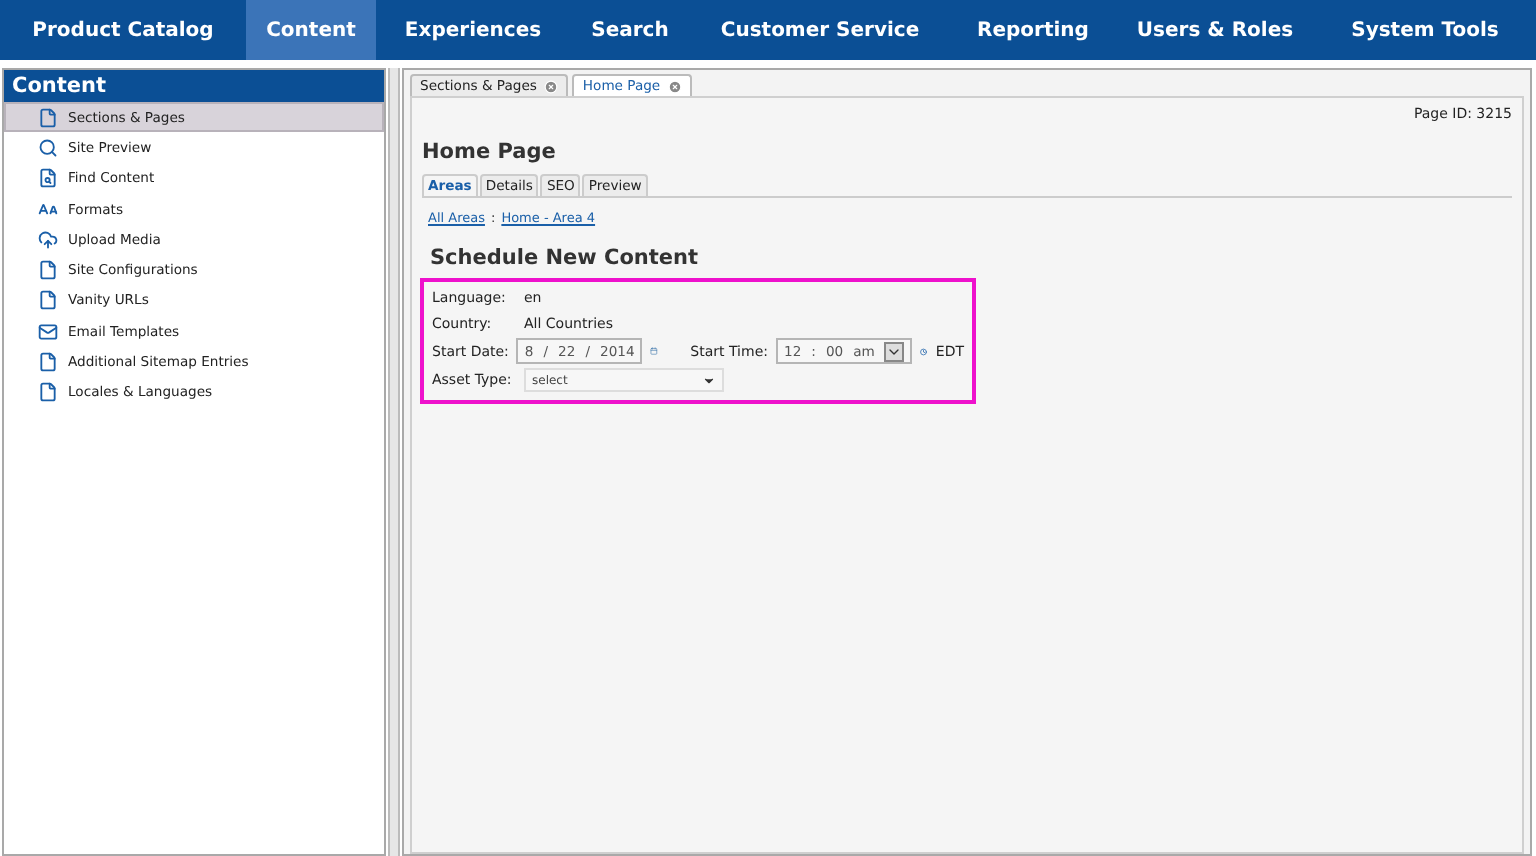  What do you see at coordinates (473, 30) in the screenshot?
I see `nav-tab: Experiences` at bounding box center [473, 30].